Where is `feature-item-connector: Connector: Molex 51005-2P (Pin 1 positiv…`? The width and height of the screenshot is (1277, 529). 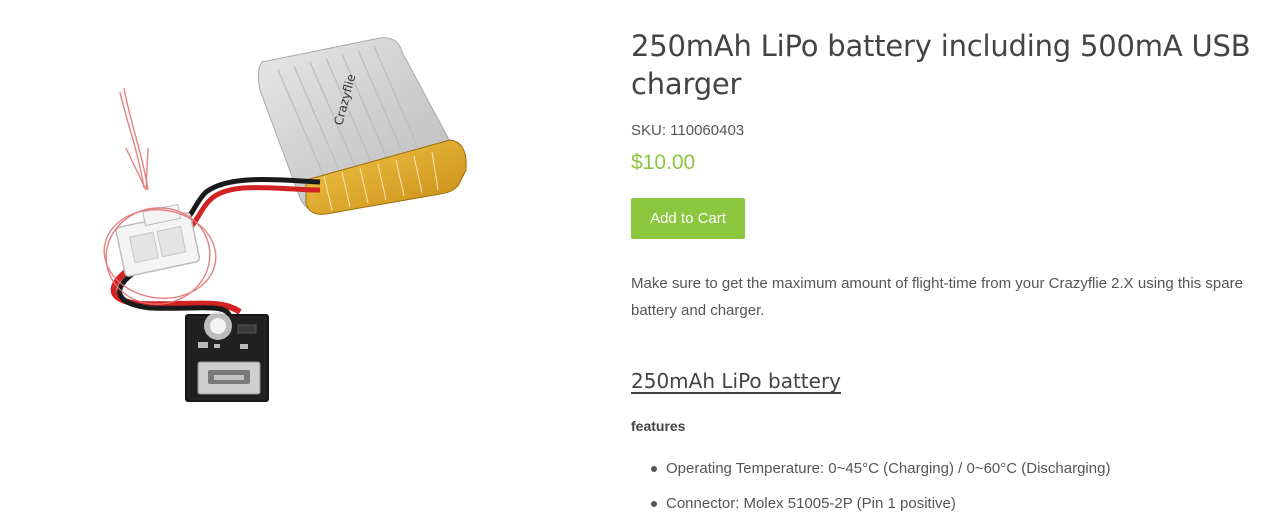 feature-item-connector: Connector: Molex 51005-2P (Pin 1 positiv… is located at coordinates (870, 508).